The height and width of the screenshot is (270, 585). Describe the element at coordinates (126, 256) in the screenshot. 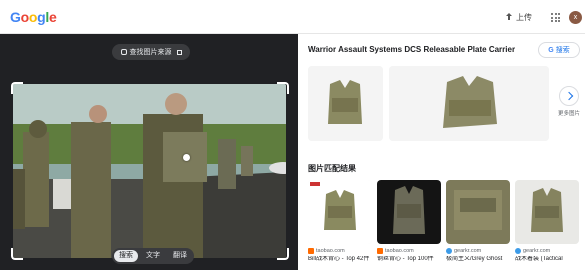

I see `mode-search-button: 搜索` at that location.